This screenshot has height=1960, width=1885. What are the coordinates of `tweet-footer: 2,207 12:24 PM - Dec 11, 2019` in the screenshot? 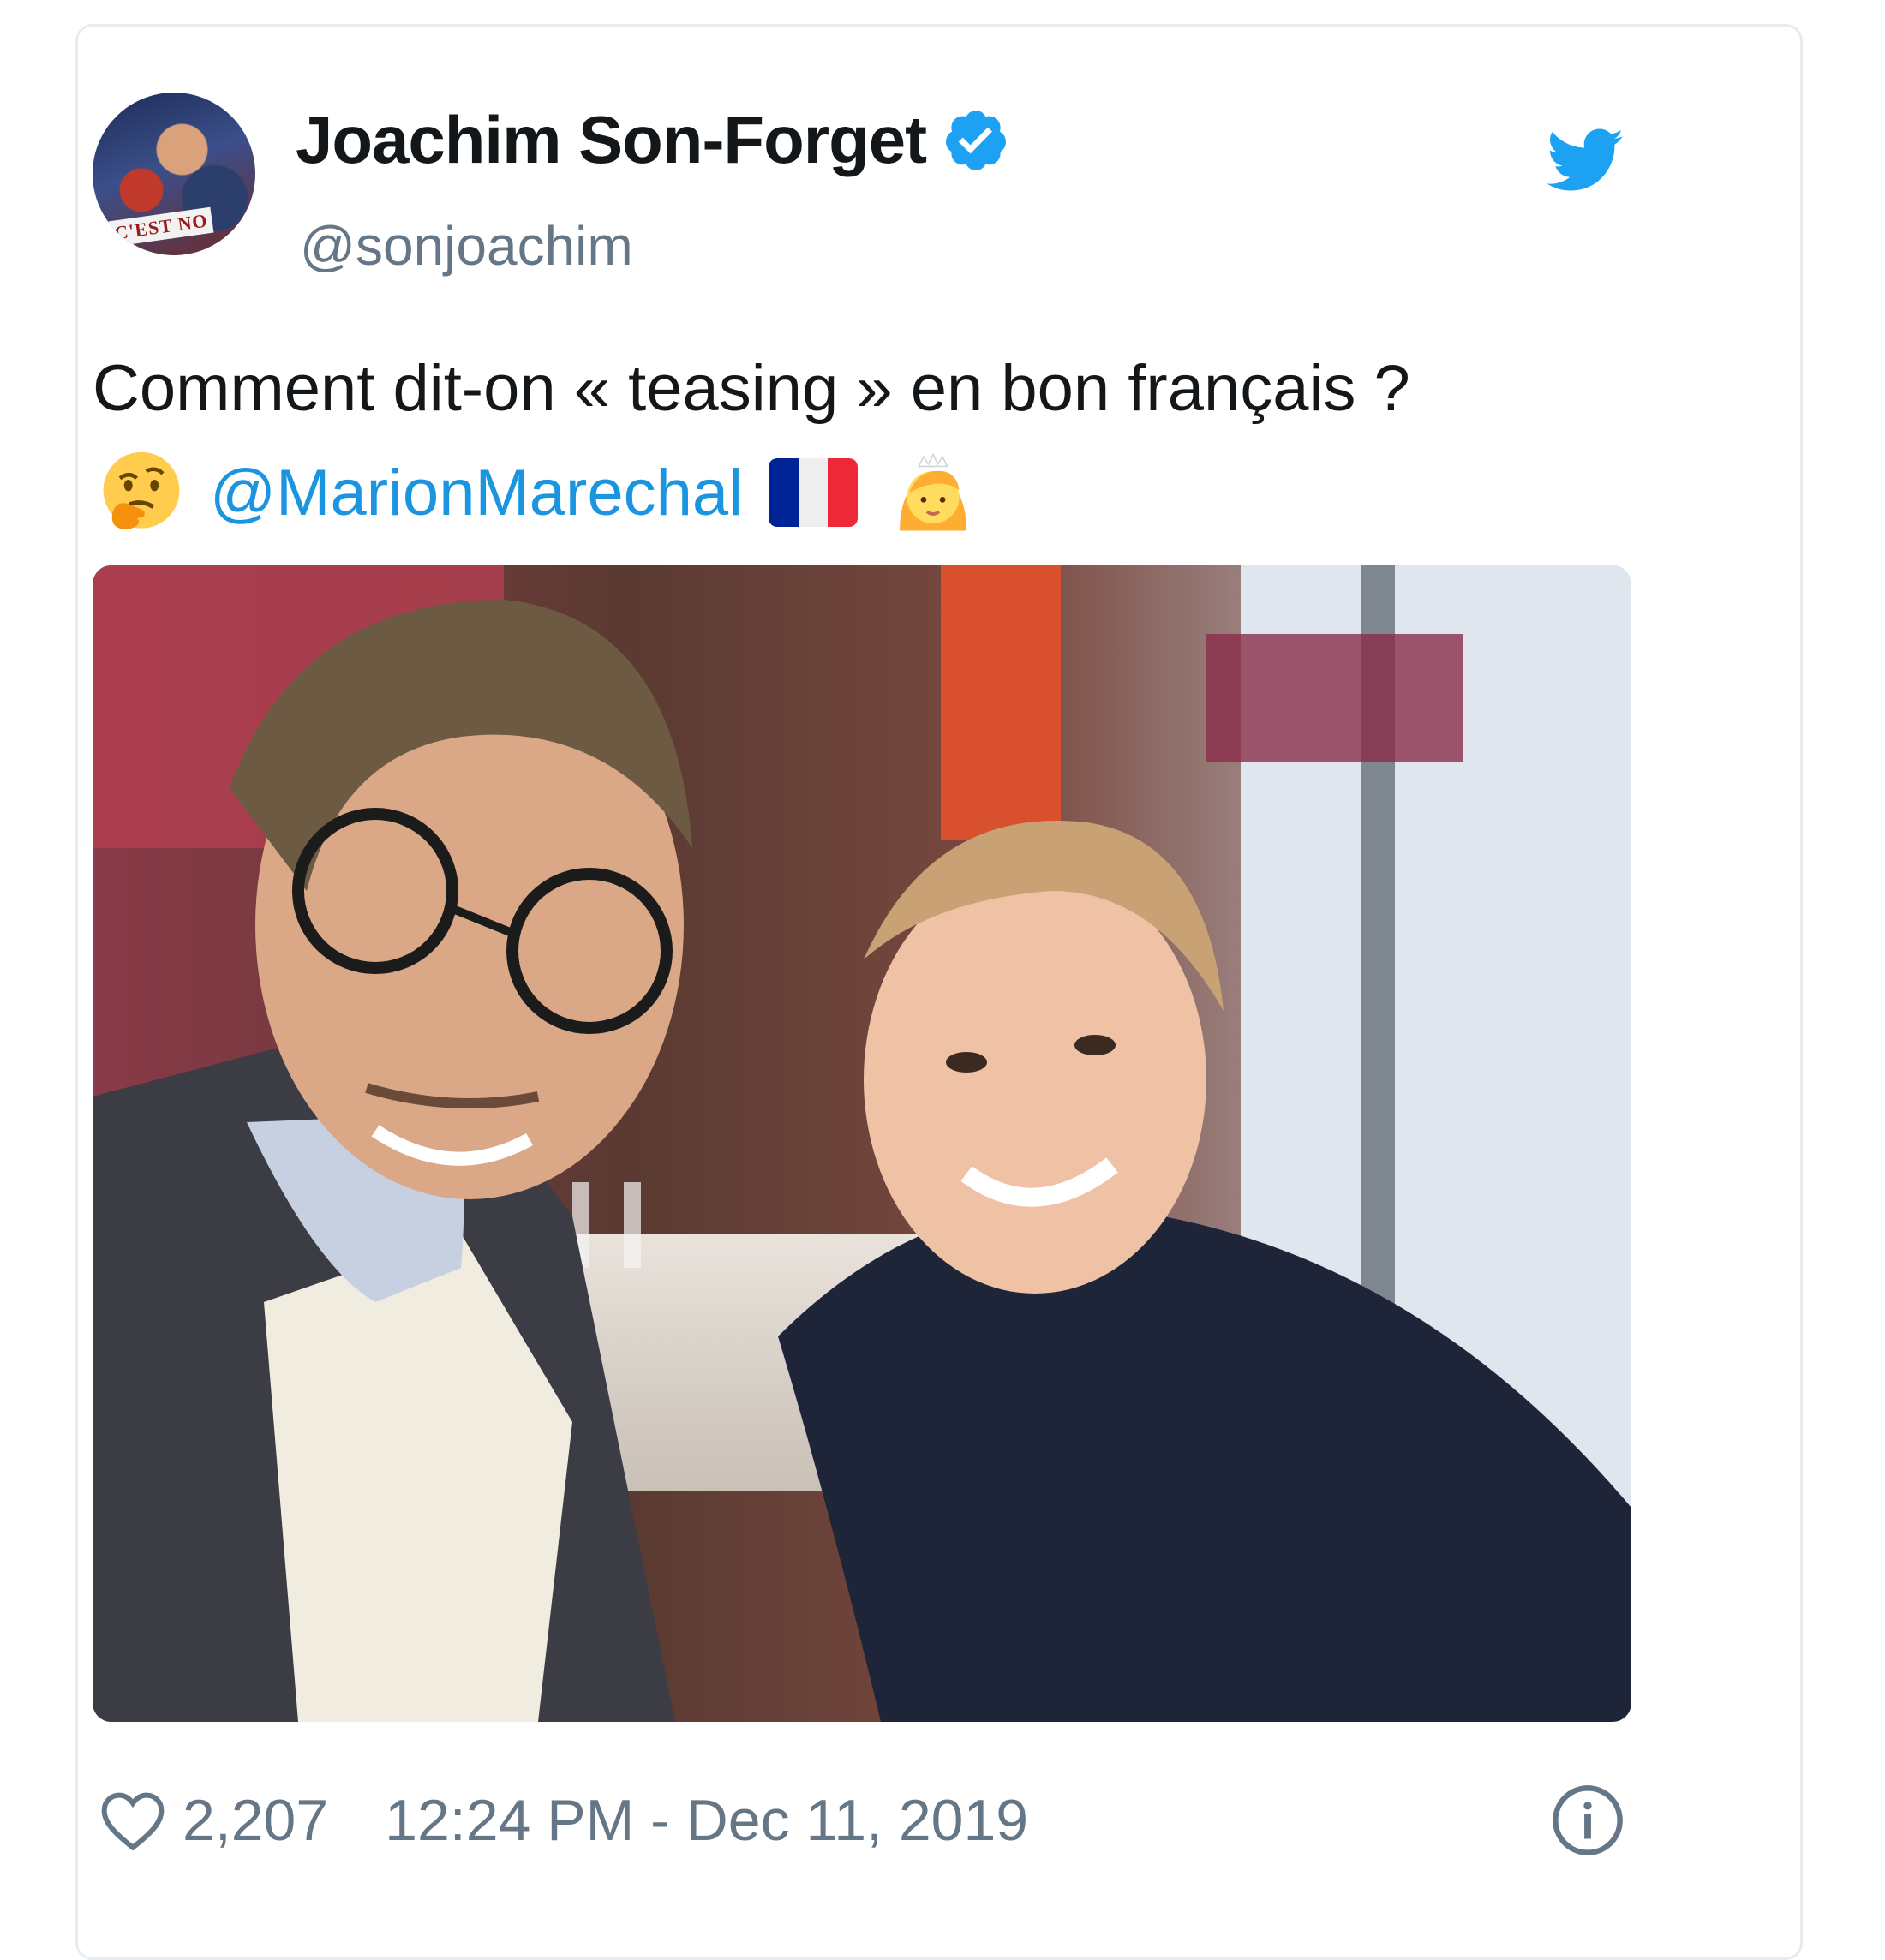 It's located at (563, 1821).